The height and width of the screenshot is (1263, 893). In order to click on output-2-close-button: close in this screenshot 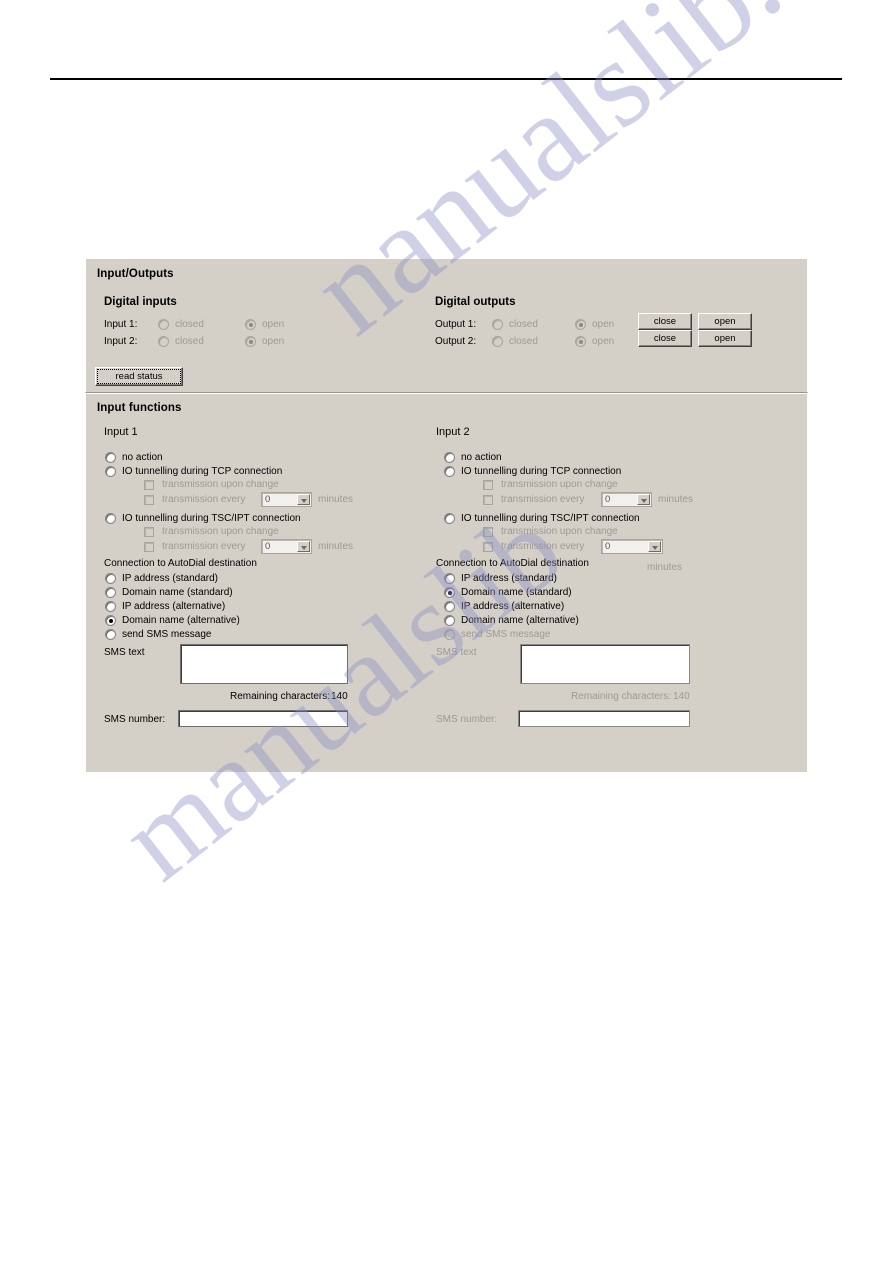, I will do `click(665, 338)`.